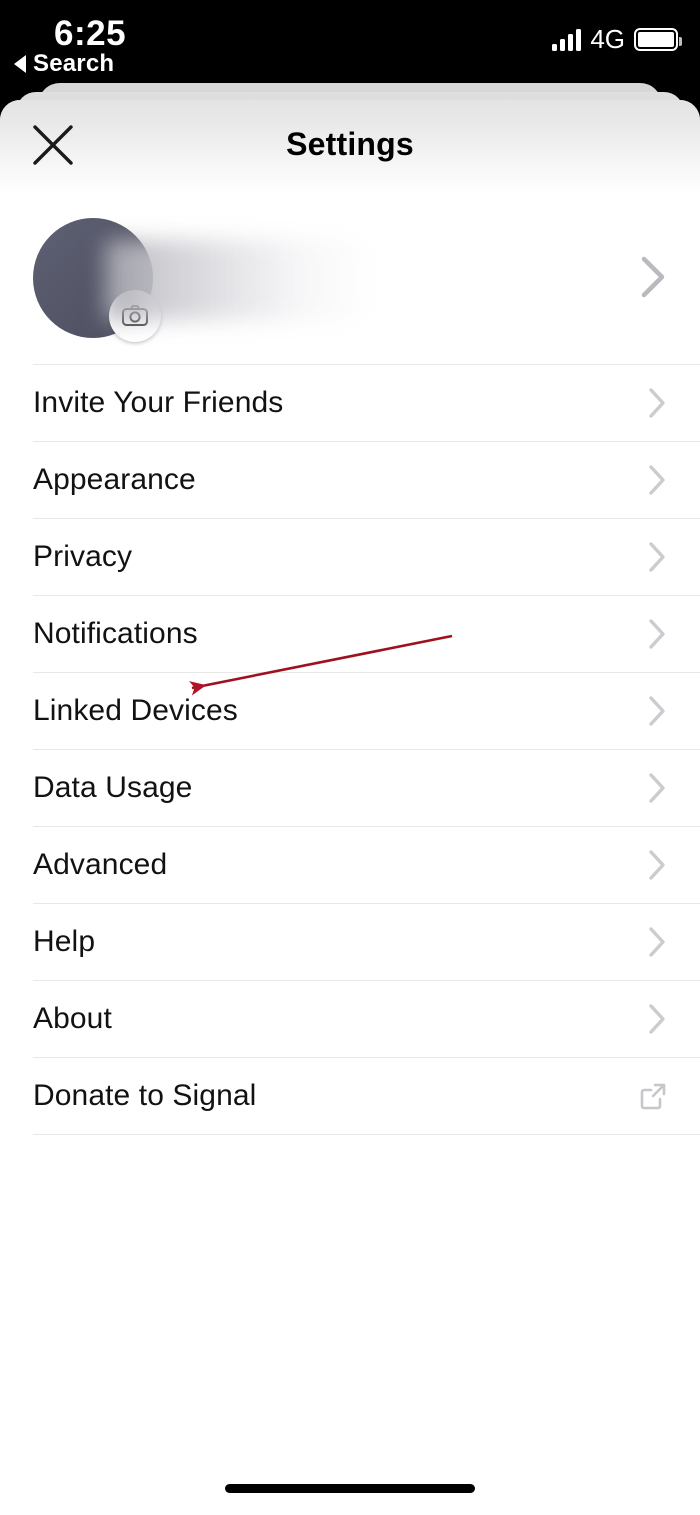 The width and height of the screenshot is (700, 1515). What do you see at coordinates (350, 865) in the screenshot?
I see `settings-row-advanced: Advanced` at bounding box center [350, 865].